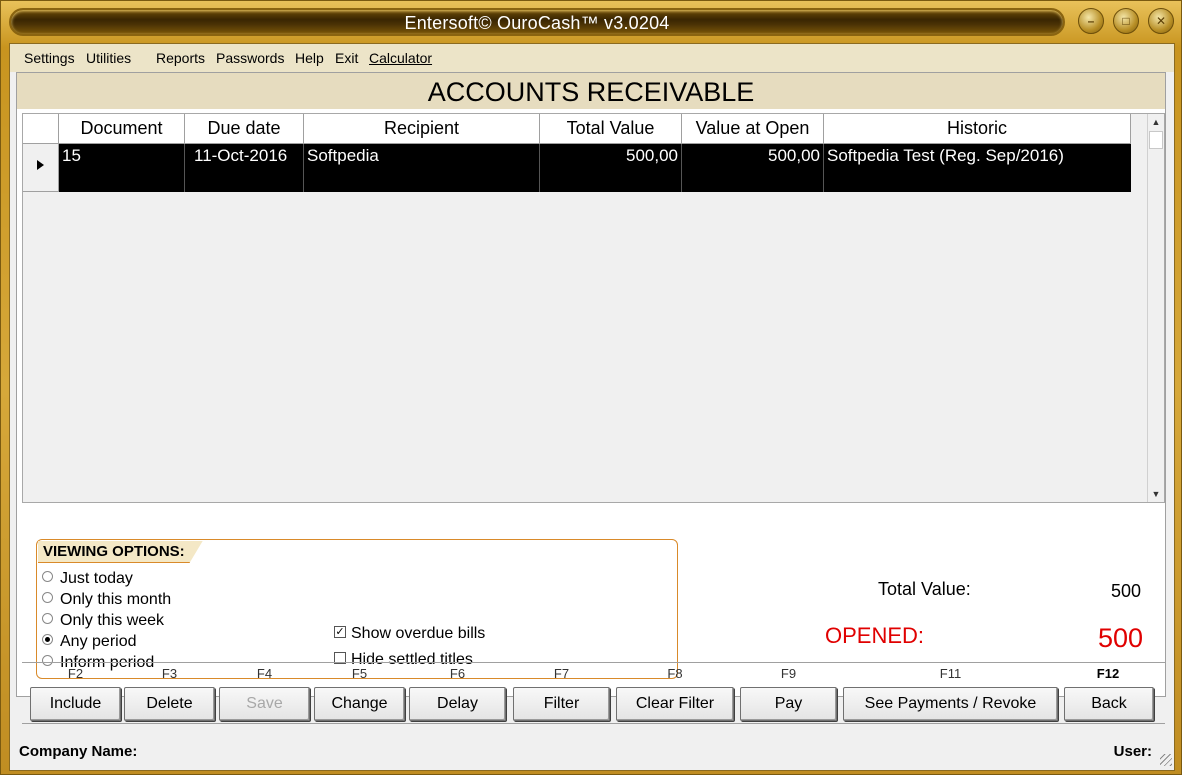  What do you see at coordinates (87, 579) in the screenshot?
I see `radio-just-today: Just today` at bounding box center [87, 579].